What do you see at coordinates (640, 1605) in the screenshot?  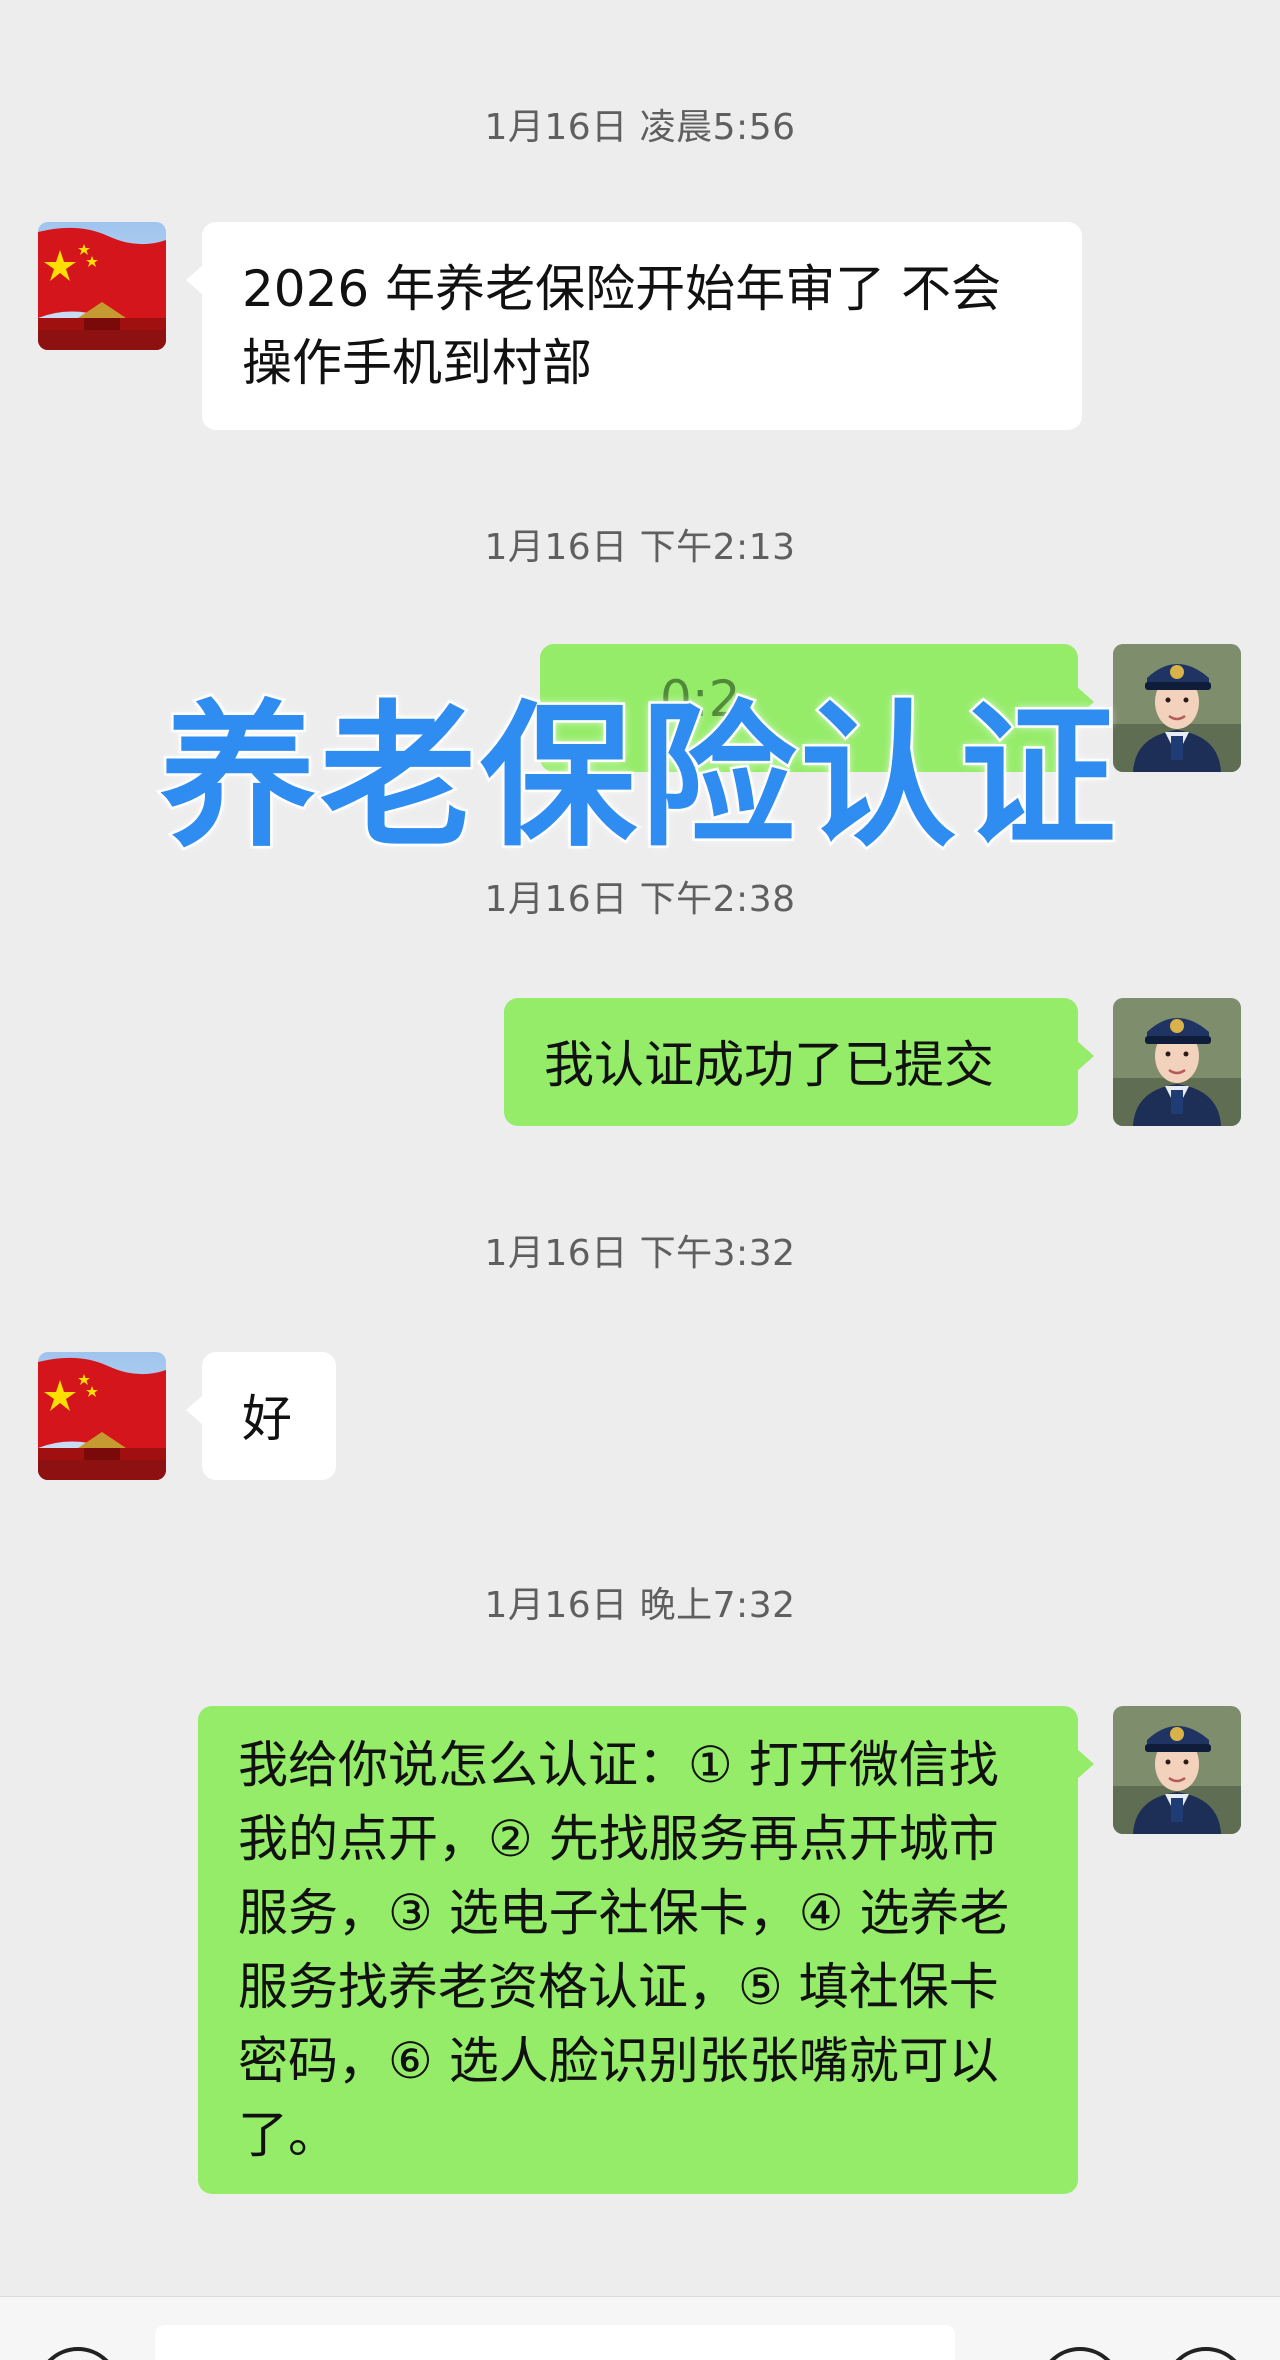 I see `timestamp: 1月16日 晚上7:32` at bounding box center [640, 1605].